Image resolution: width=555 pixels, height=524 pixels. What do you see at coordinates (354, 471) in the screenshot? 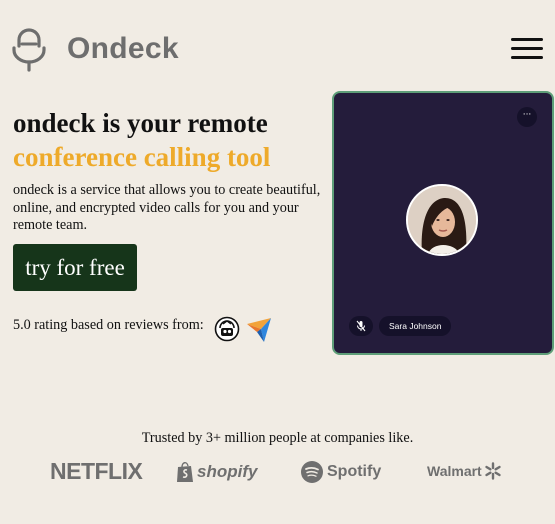
I see `spotify-wordmark: Spotify` at bounding box center [354, 471].